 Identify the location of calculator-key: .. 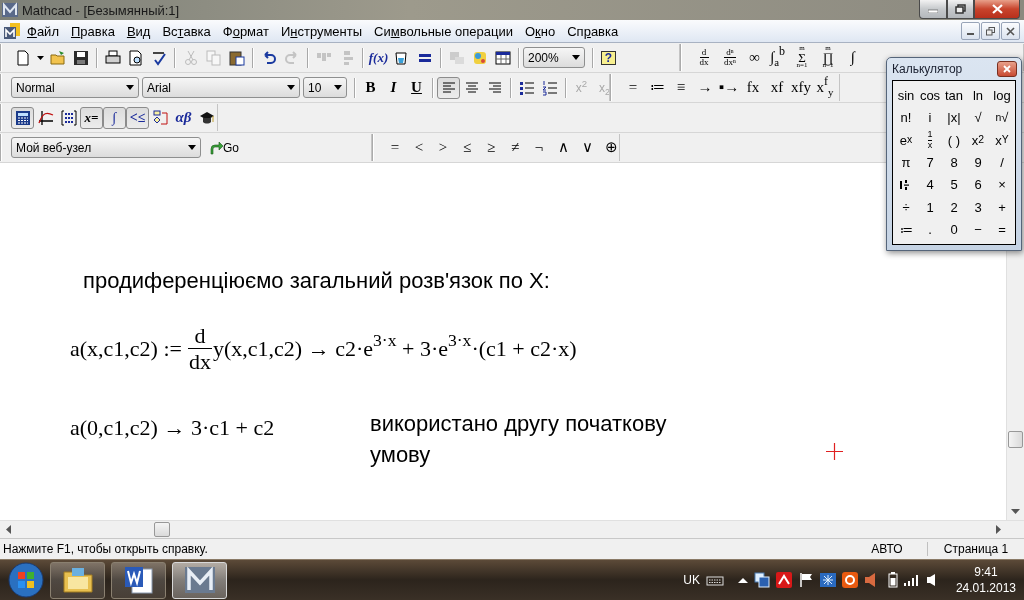
(930, 229).